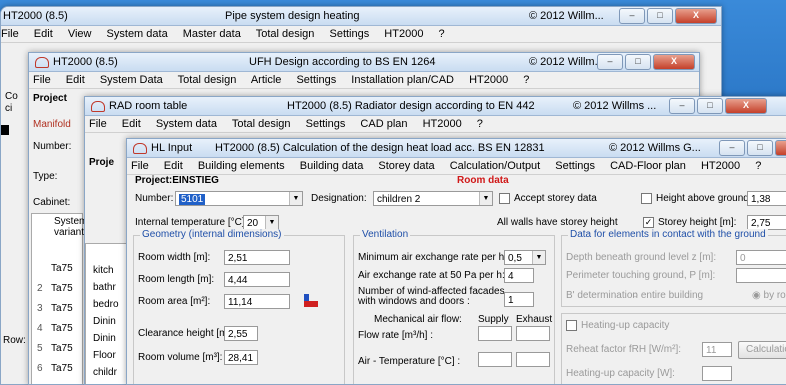 This screenshot has width=786, height=385. What do you see at coordinates (332, 166) in the screenshot?
I see `menu-building-data: Building data` at bounding box center [332, 166].